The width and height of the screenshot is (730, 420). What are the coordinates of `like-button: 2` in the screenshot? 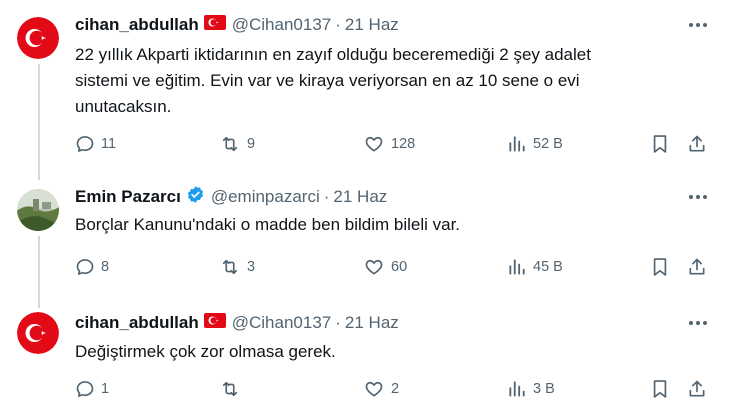 It's located at (381, 389).